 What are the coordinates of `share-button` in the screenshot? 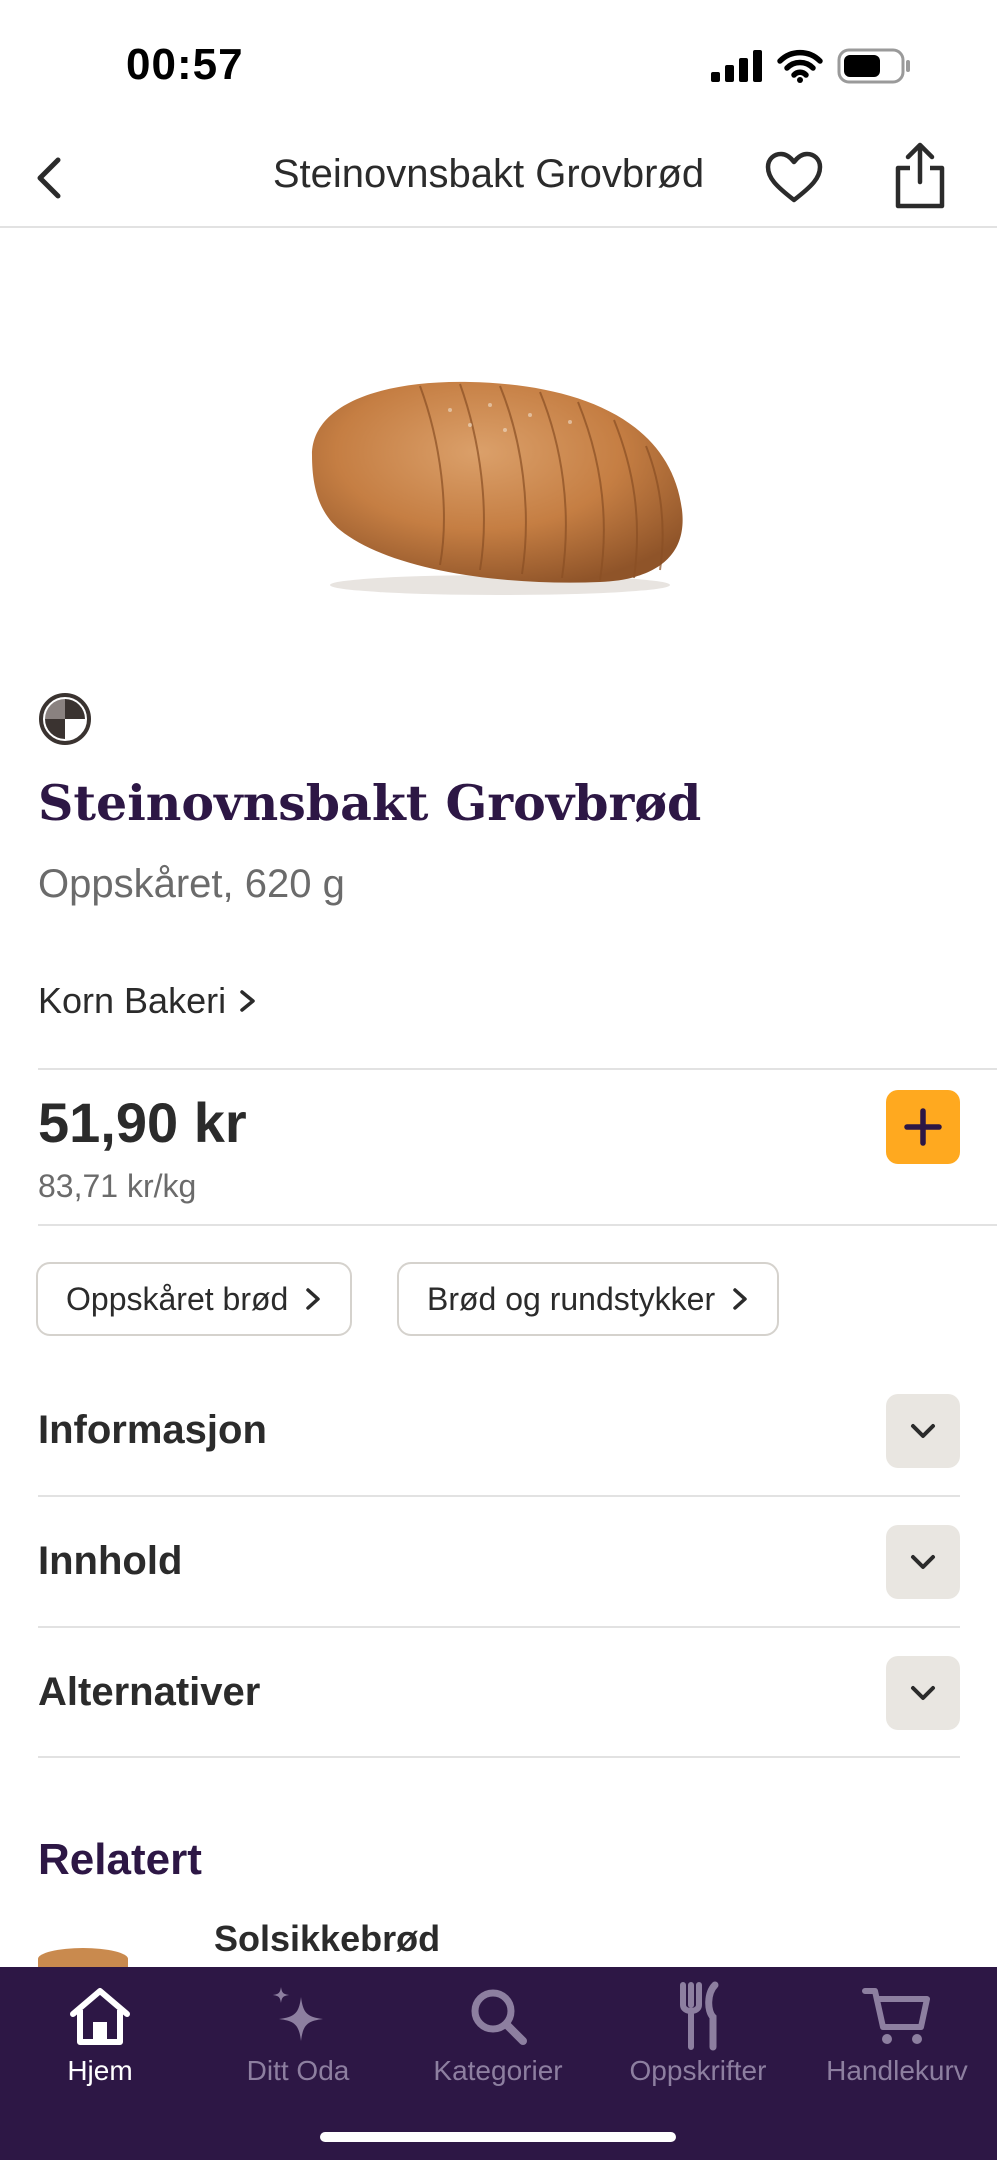 It's located at (920, 176).